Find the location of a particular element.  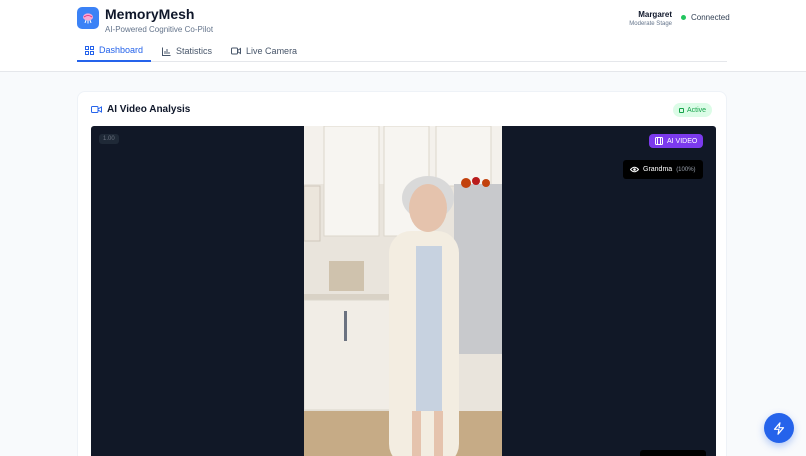

app-title: MemoryMesh is located at coordinates (150, 14).